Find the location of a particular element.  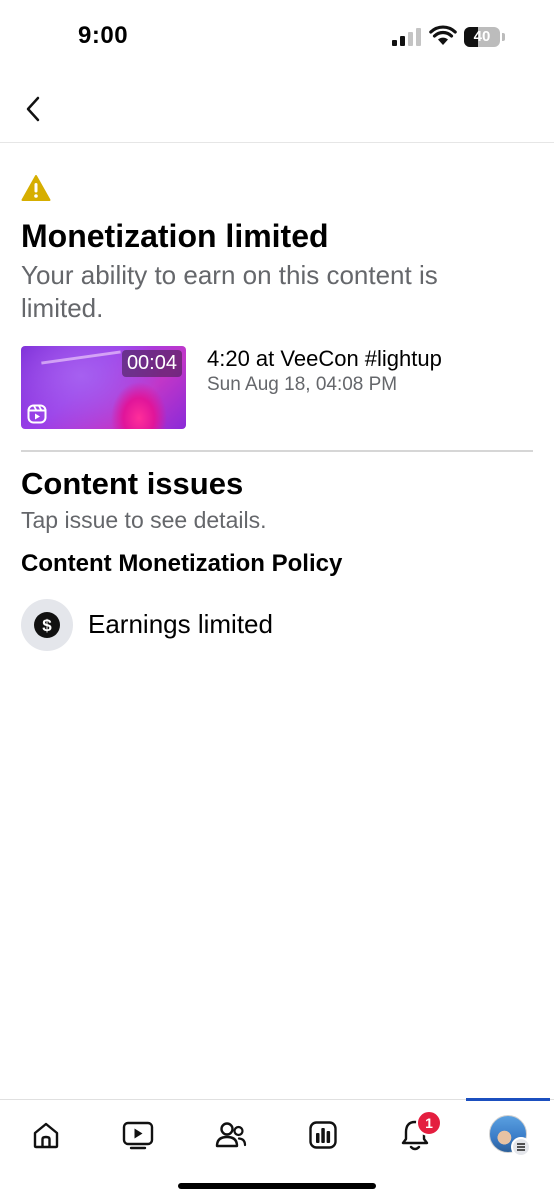

battery-level: 40 is located at coordinates (482, 36).